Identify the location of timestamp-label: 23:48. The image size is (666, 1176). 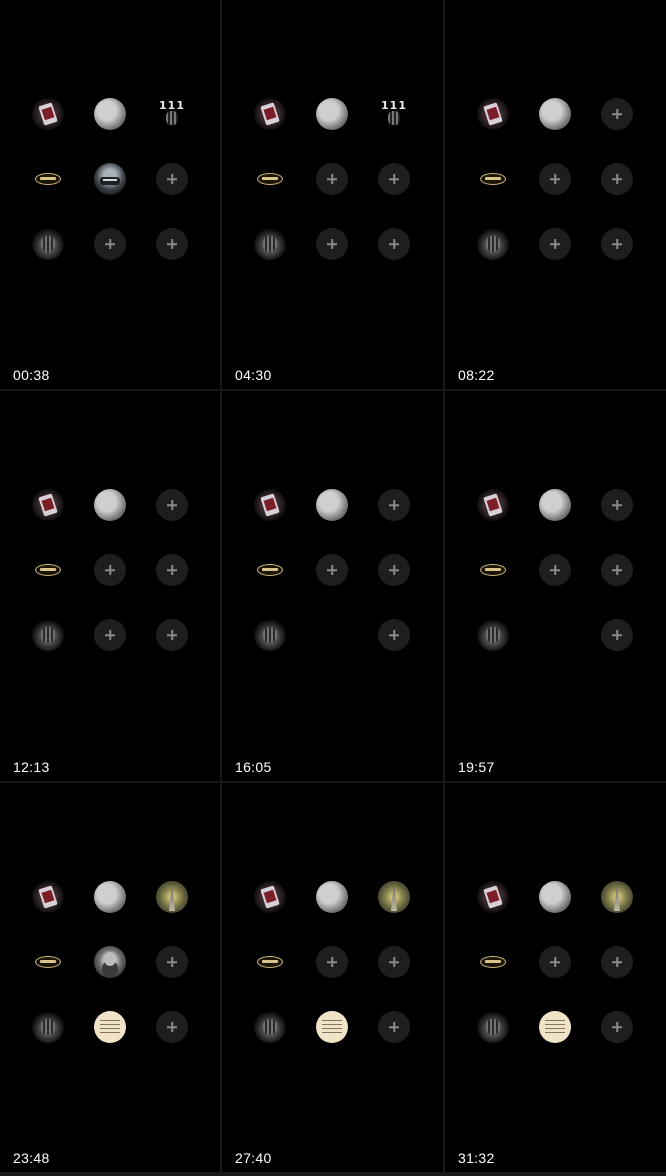
(31, 1158).